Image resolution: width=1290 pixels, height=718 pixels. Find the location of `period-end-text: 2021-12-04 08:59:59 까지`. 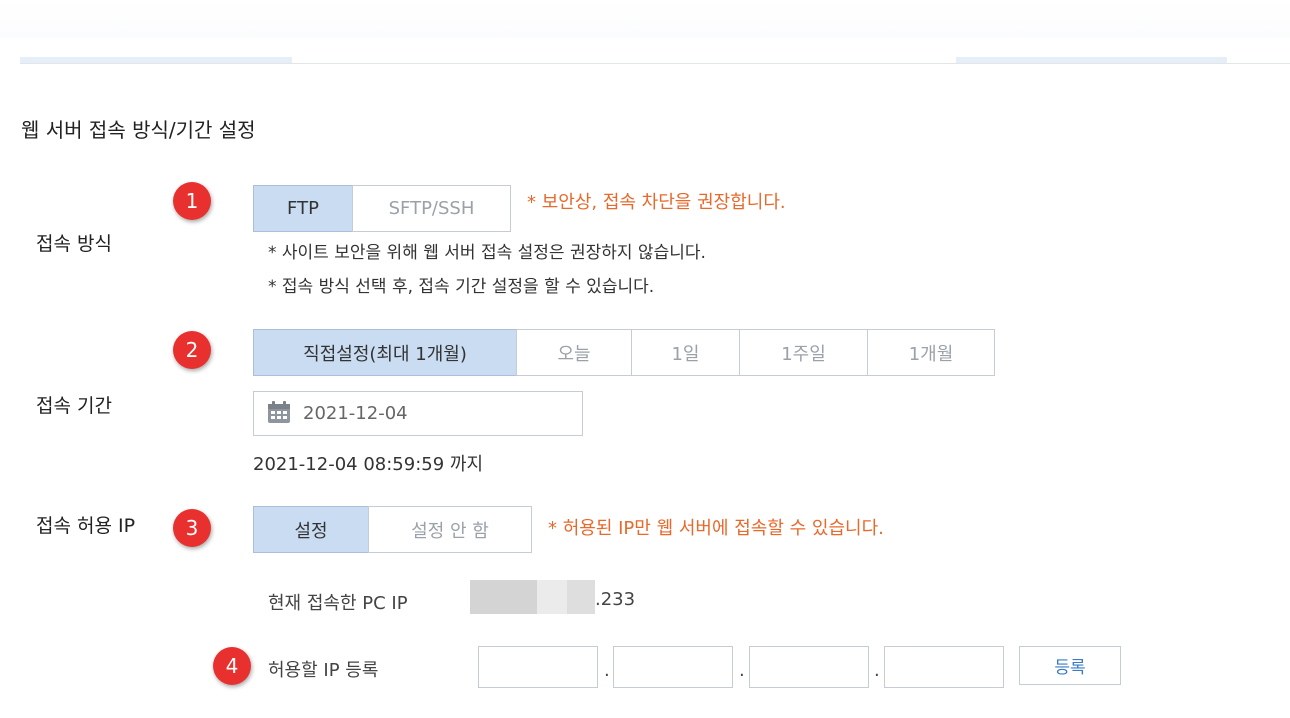

period-end-text: 2021-12-04 08:59:59 까지 is located at coordinates (368, 464).